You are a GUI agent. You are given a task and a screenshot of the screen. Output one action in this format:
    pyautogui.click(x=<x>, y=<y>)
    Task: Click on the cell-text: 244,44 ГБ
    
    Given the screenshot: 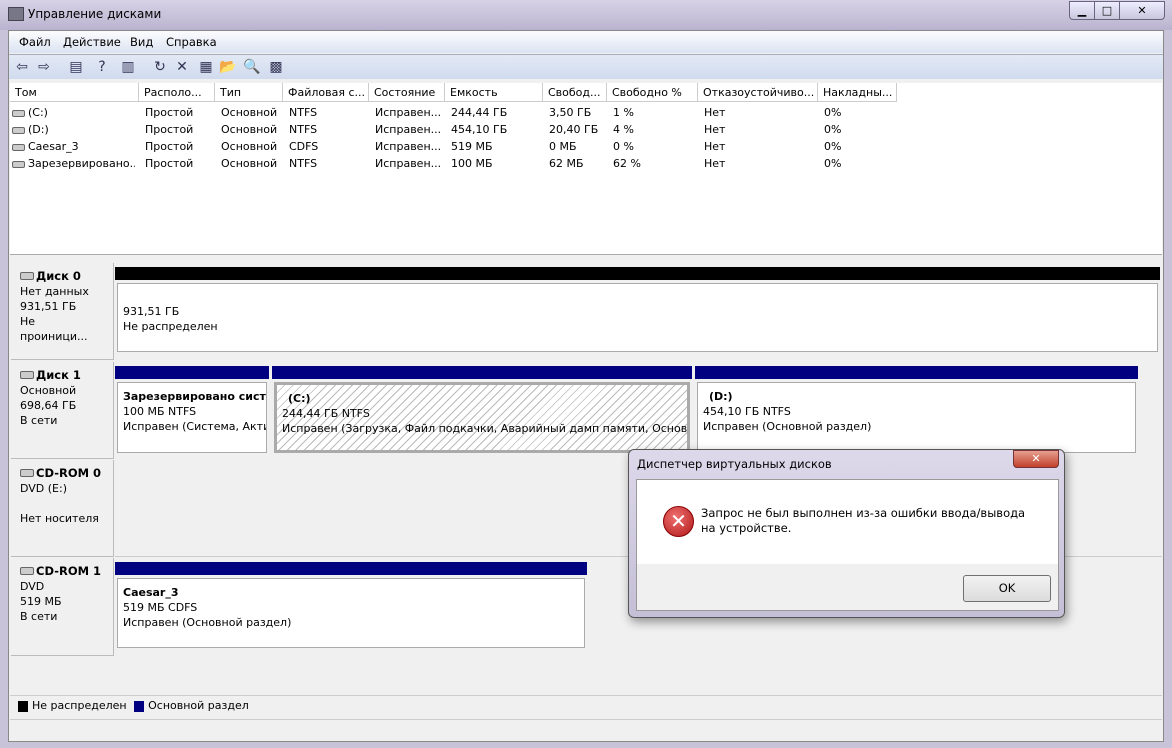 What is the action you would take?
    pyautogui.click(x=479, y=112)
    